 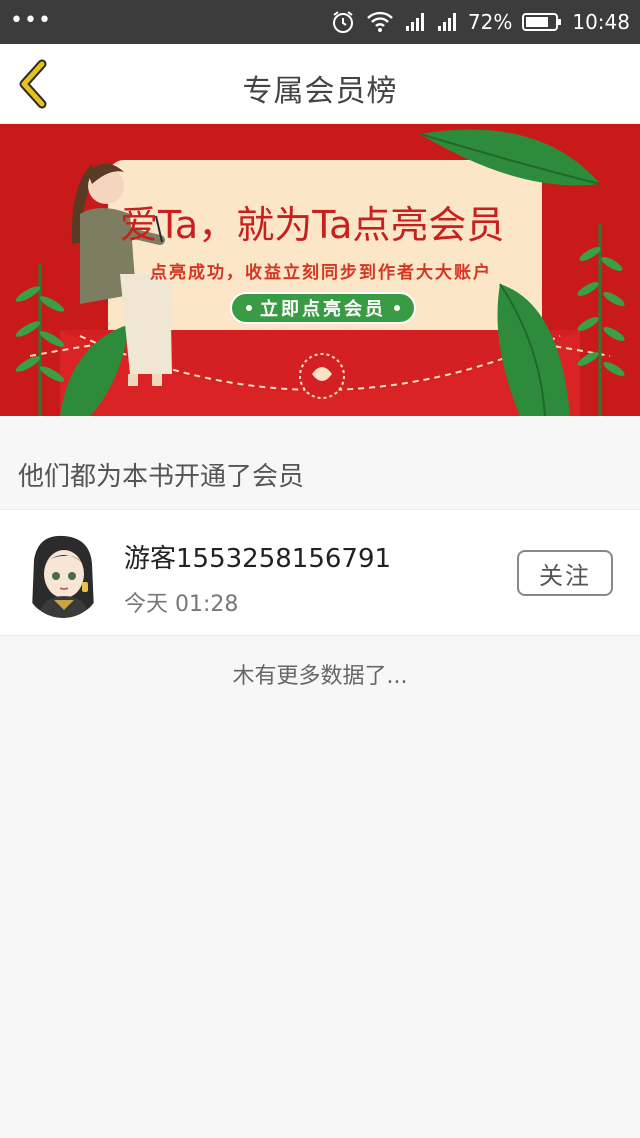 I want to click on banner-headline: 爱Ta，就为Ta点亮会员, so click(x=312, y=225).